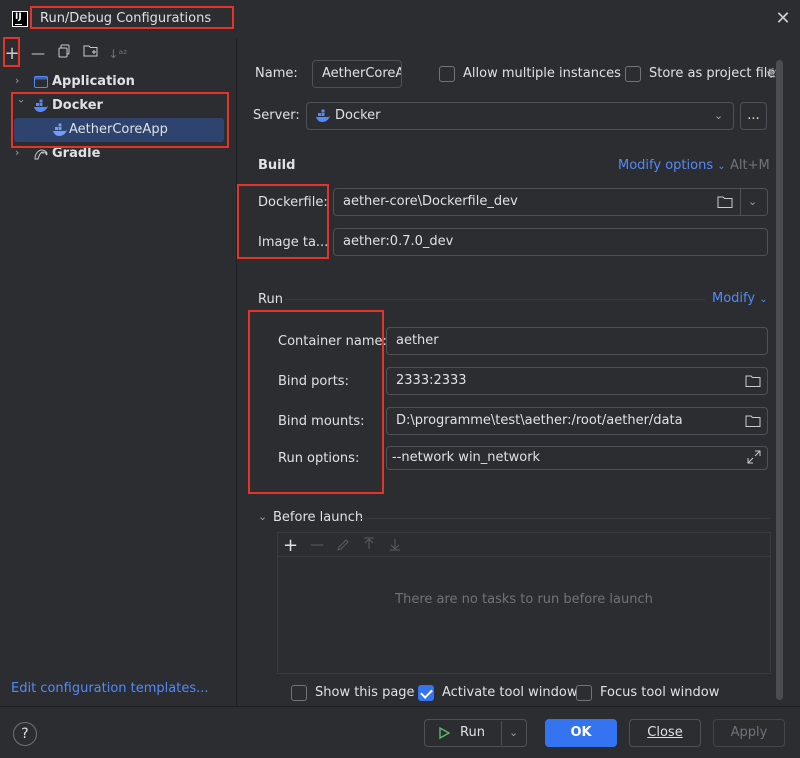 The width and height of the screenshot is (800, 758). What do you see at coordinates (332, 341) in the screenshot?
I see `container-name-label: Container name:` at bounding box center [332, 341].